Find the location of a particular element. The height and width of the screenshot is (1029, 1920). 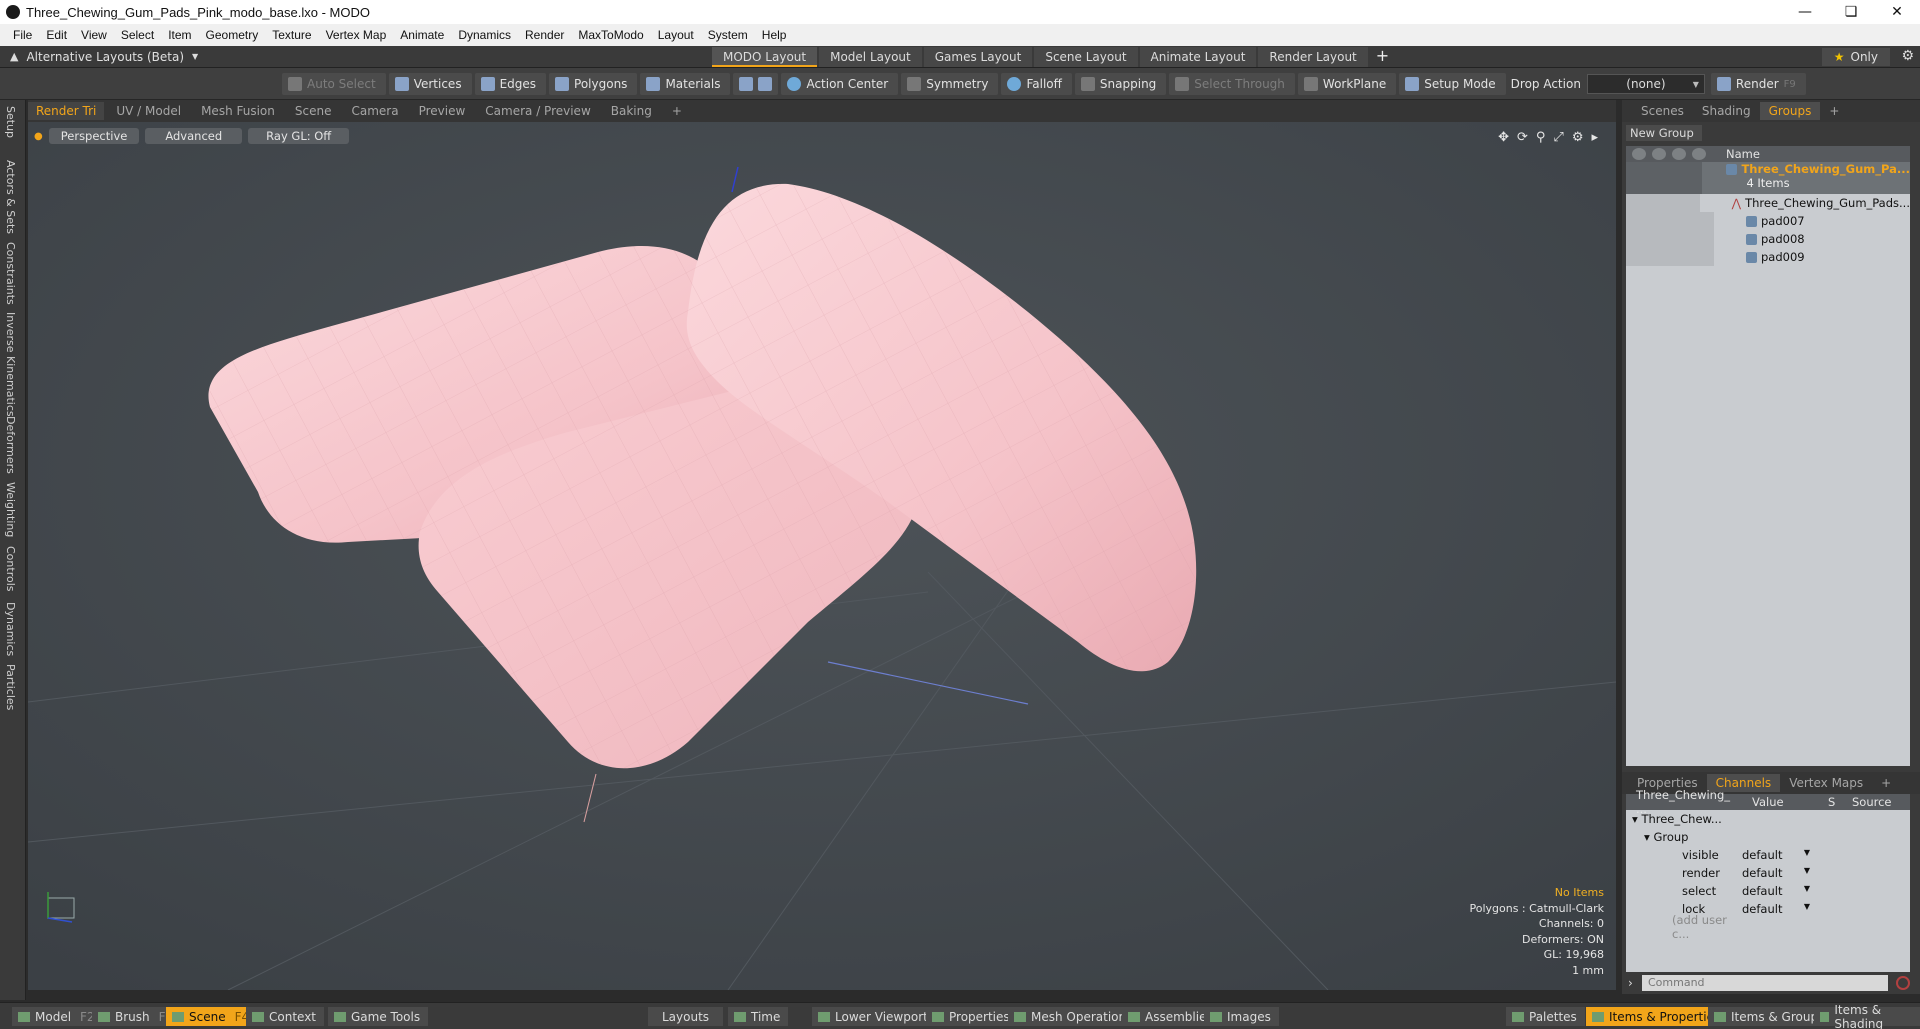

tab-scene-layout: Scene Layout is located at coordinates (1086, 57).